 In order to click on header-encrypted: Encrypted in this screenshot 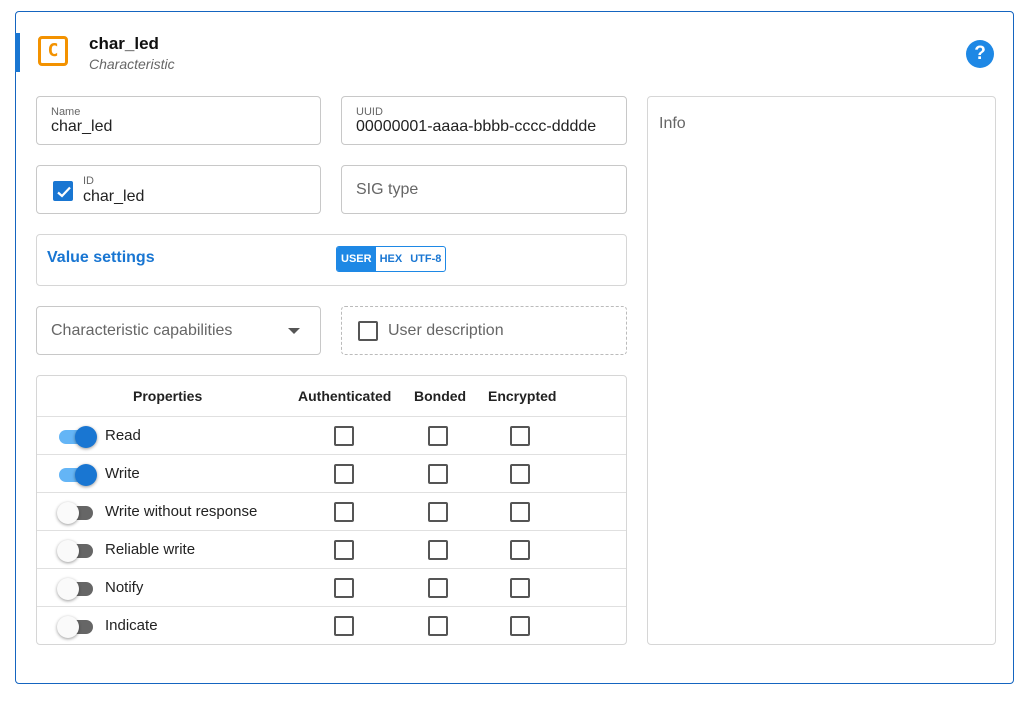, I will do `click(522, 396)`.